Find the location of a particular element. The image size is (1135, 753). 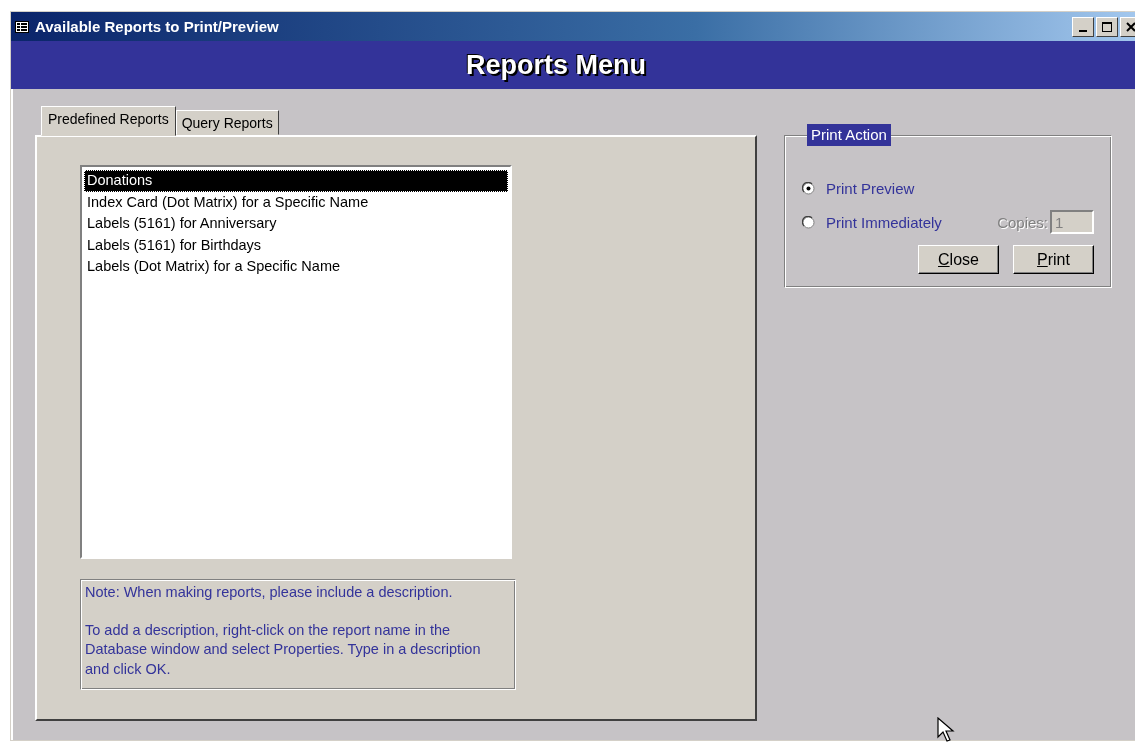

copies-label: Copies: is located at coordinates (1022, 222).